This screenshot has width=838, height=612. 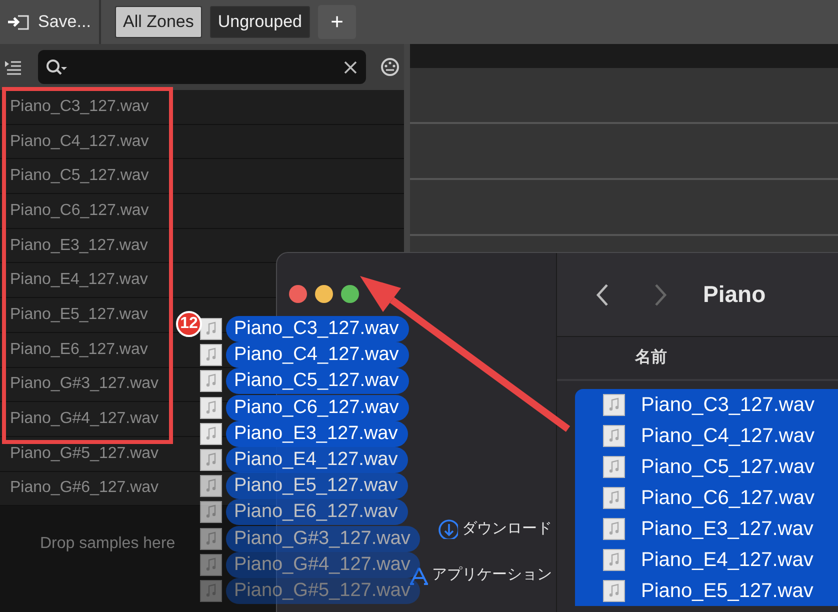 I want to click on column-header: 名前, so click(x=651, y=358).